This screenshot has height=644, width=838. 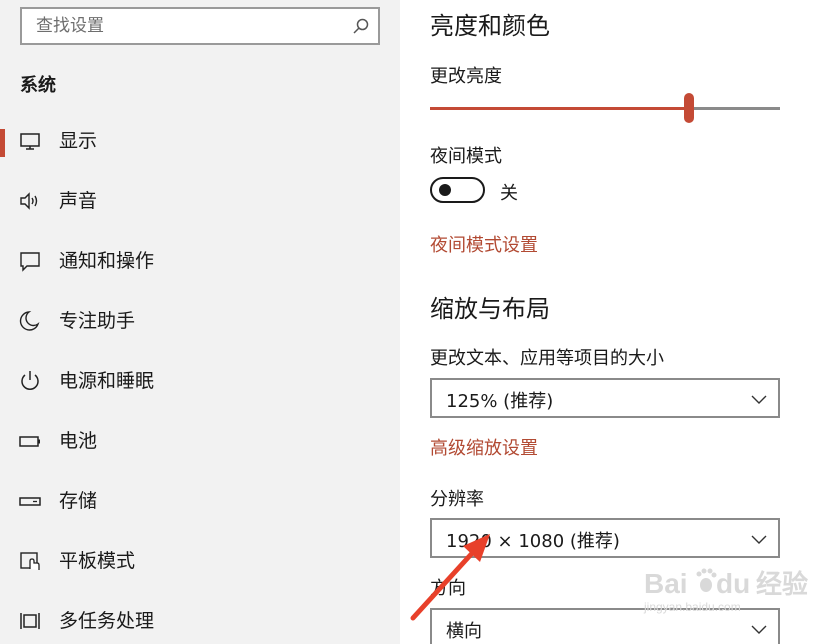 What do you see at coordinates (30, 262) in the screenshot?
I see `notification-icon` at bounding box center [30, 262].